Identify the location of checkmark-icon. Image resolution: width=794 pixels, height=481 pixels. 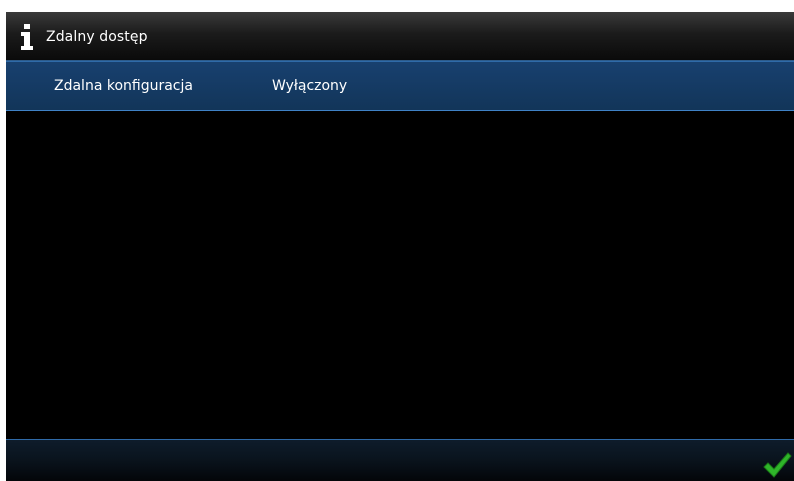
(777, 465).